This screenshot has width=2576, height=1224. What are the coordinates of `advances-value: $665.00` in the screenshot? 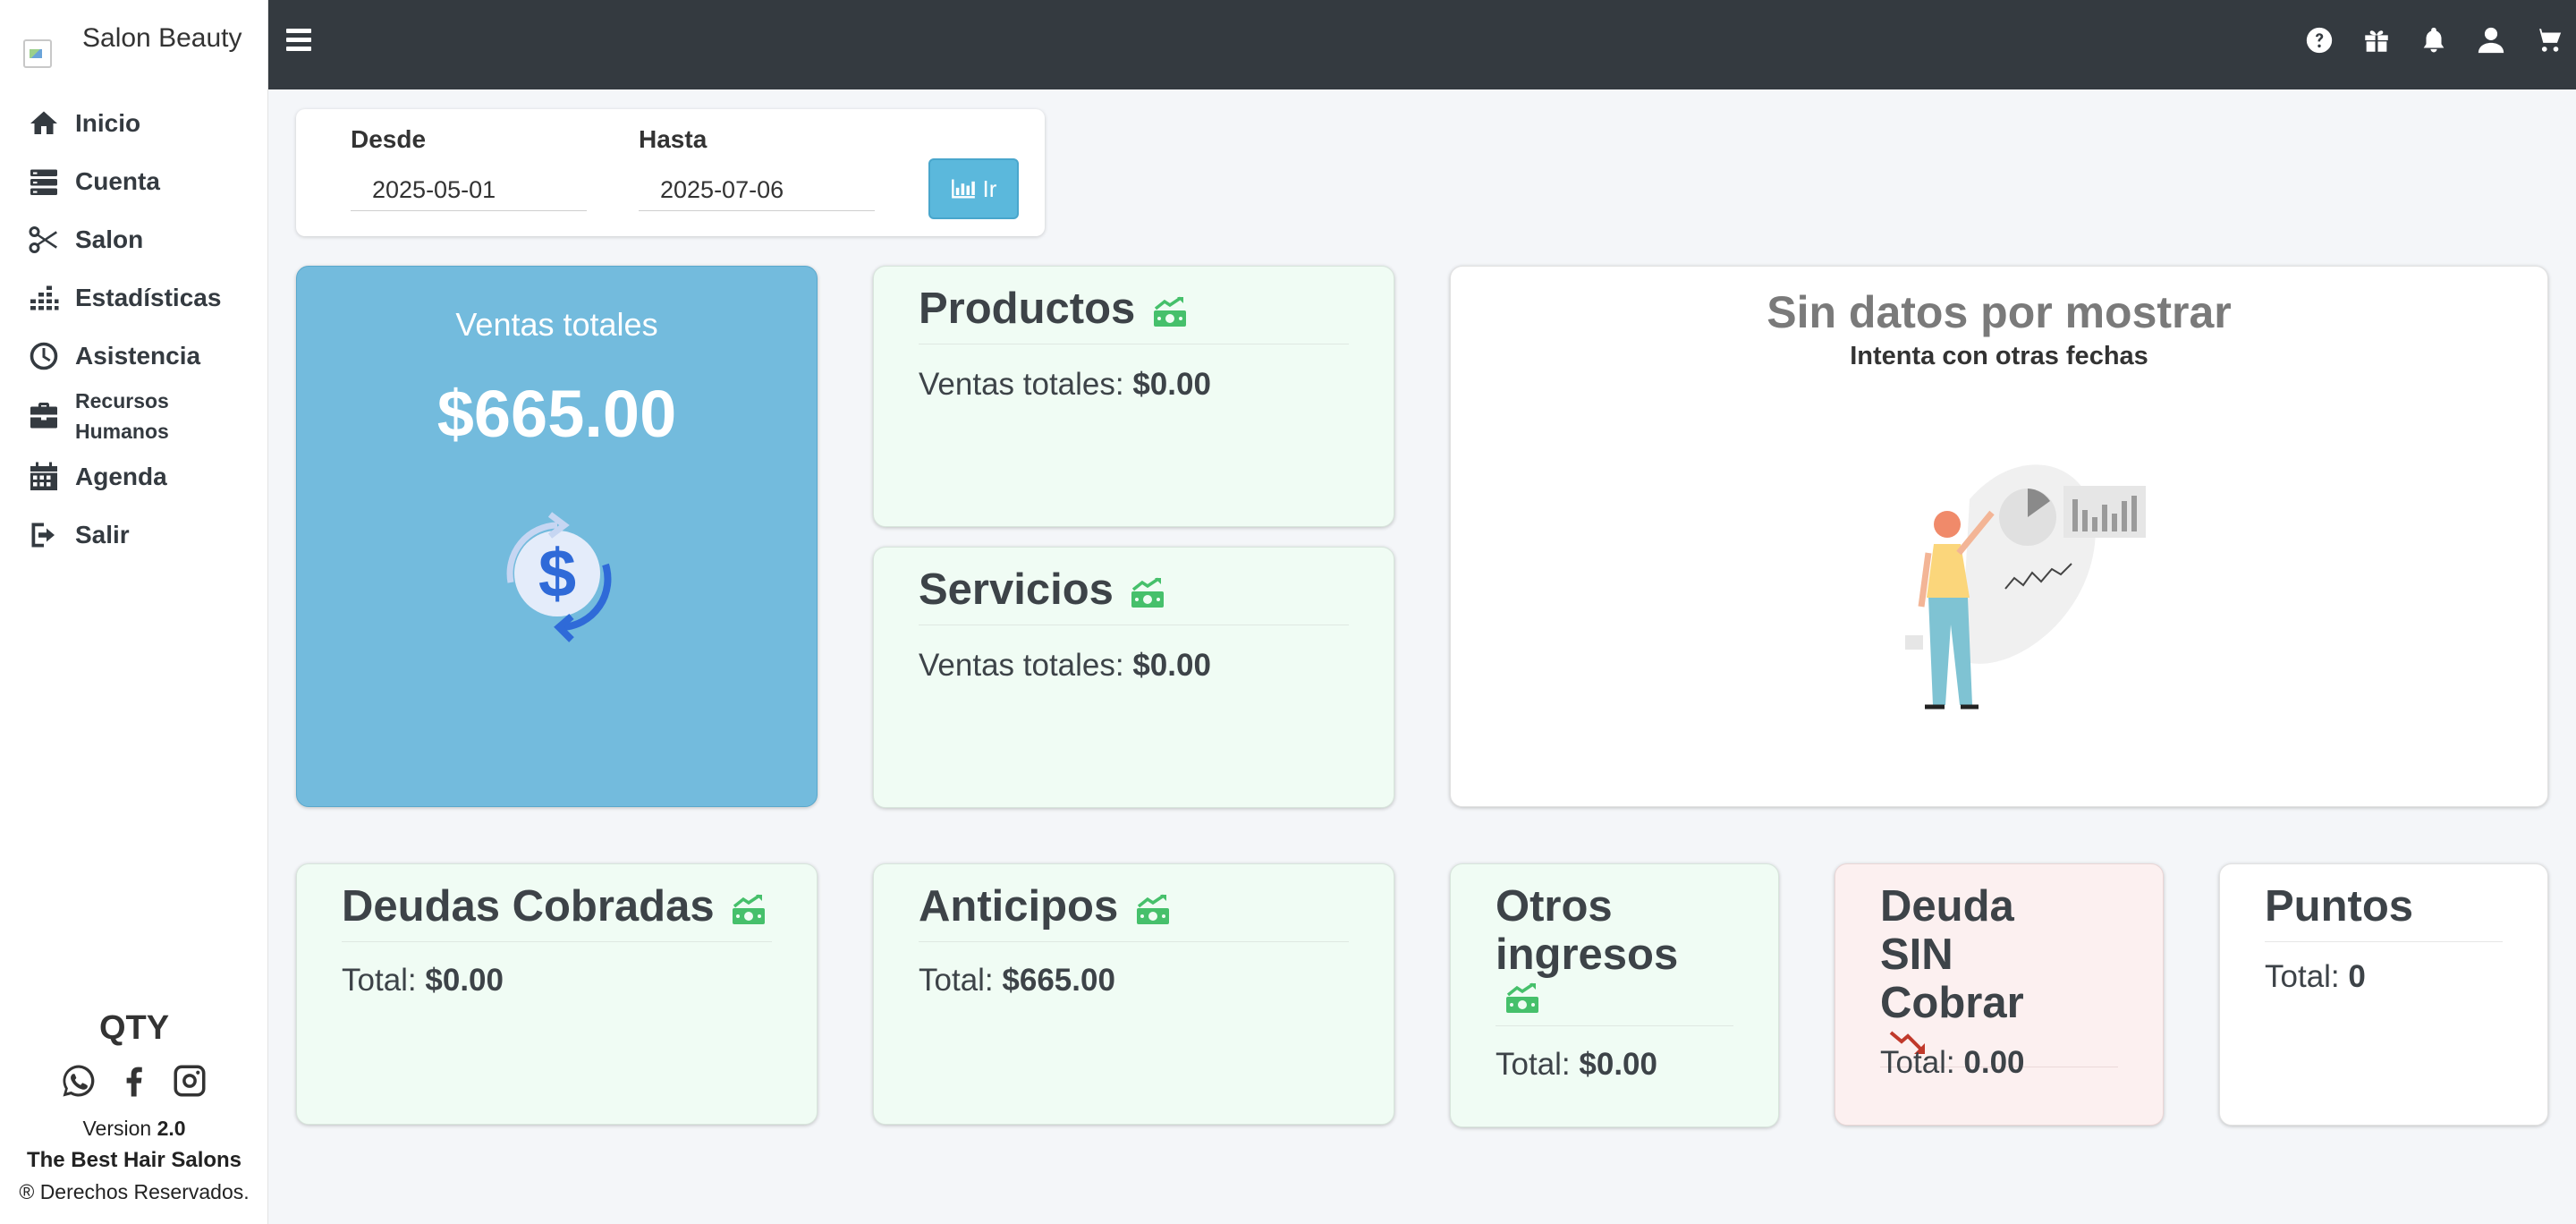 It's located at (1058, 981).